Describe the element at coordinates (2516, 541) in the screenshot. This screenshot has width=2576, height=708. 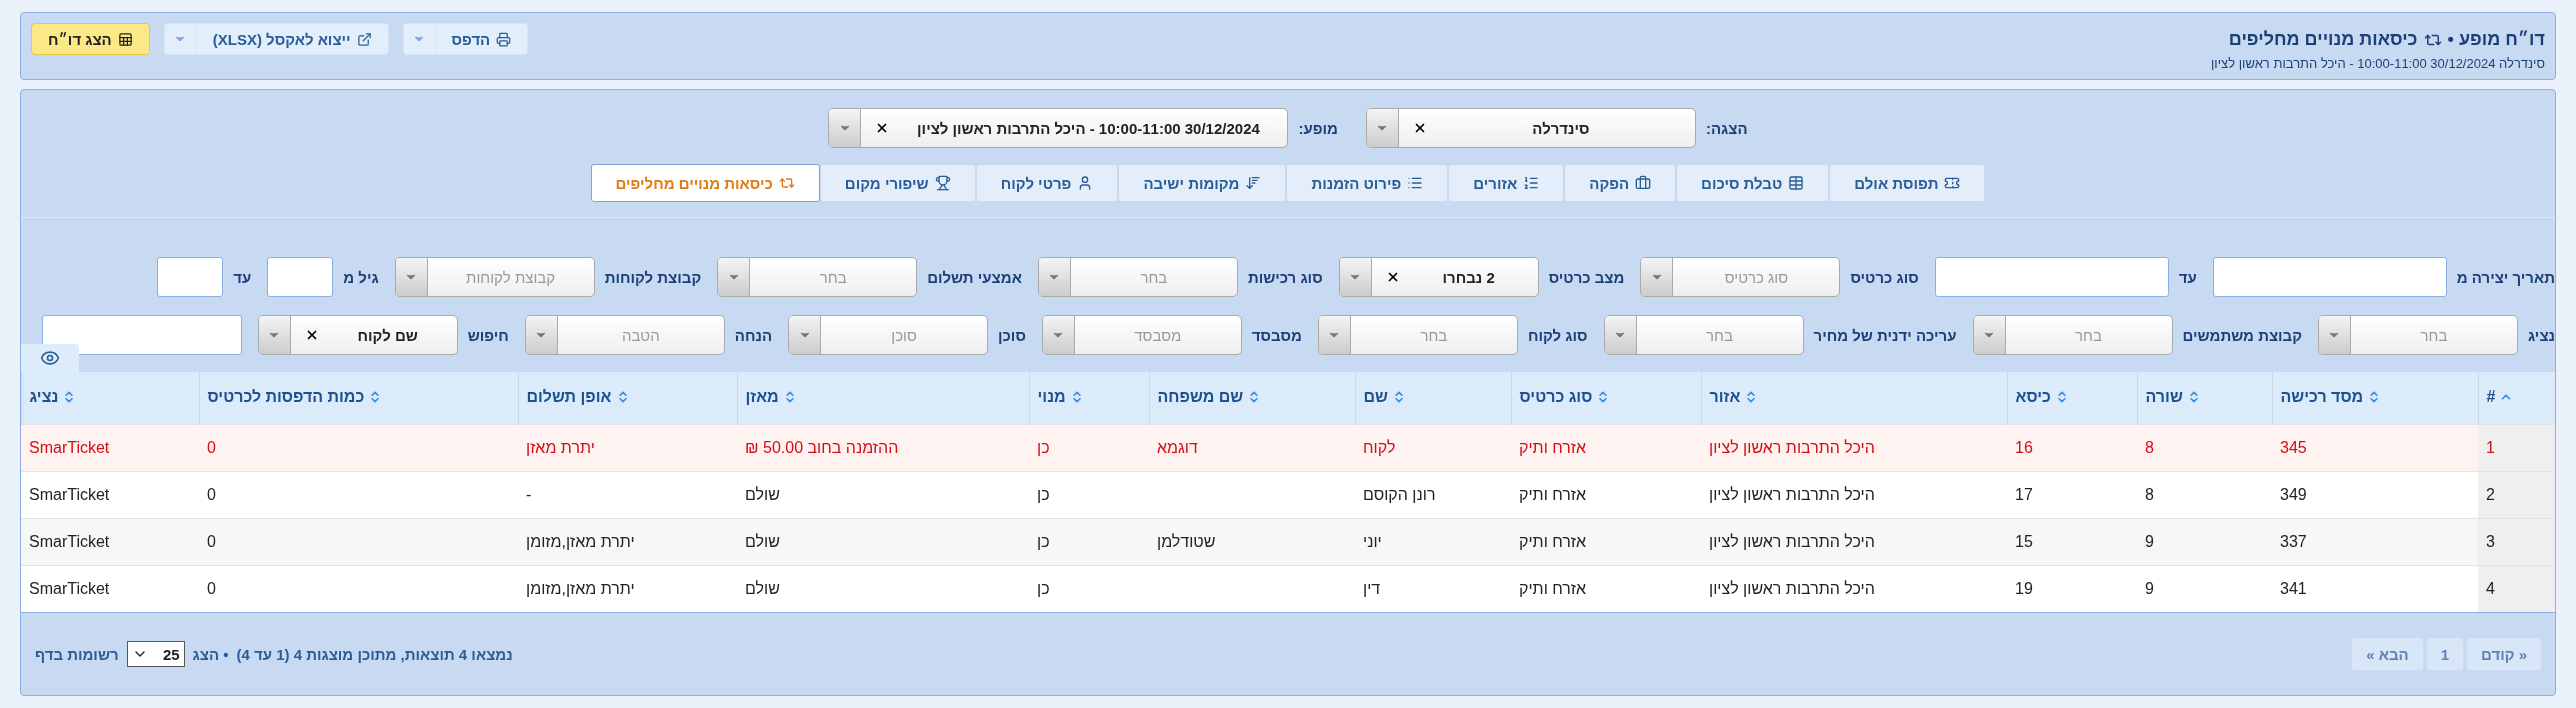
I see `table-cell: 3` at that location.